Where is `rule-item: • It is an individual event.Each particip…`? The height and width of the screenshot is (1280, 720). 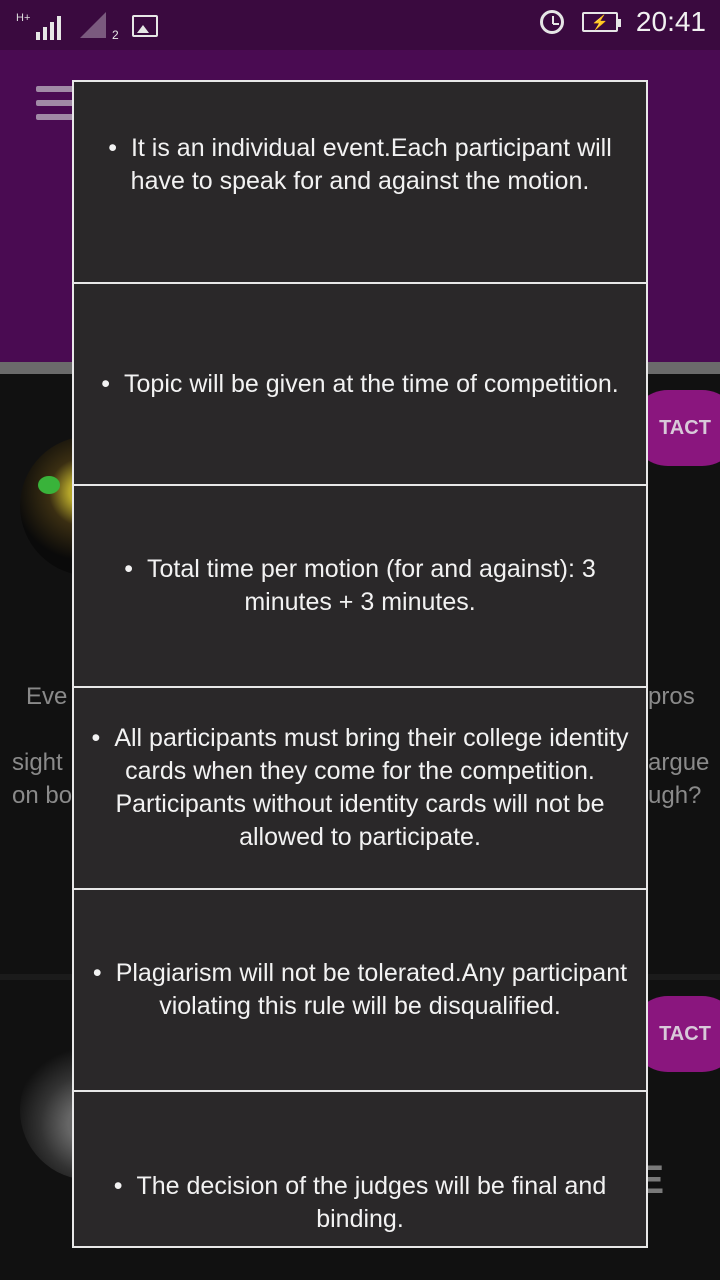
rule-item: • It is an individual event.Each particip… is located at coordinates (360, 183).